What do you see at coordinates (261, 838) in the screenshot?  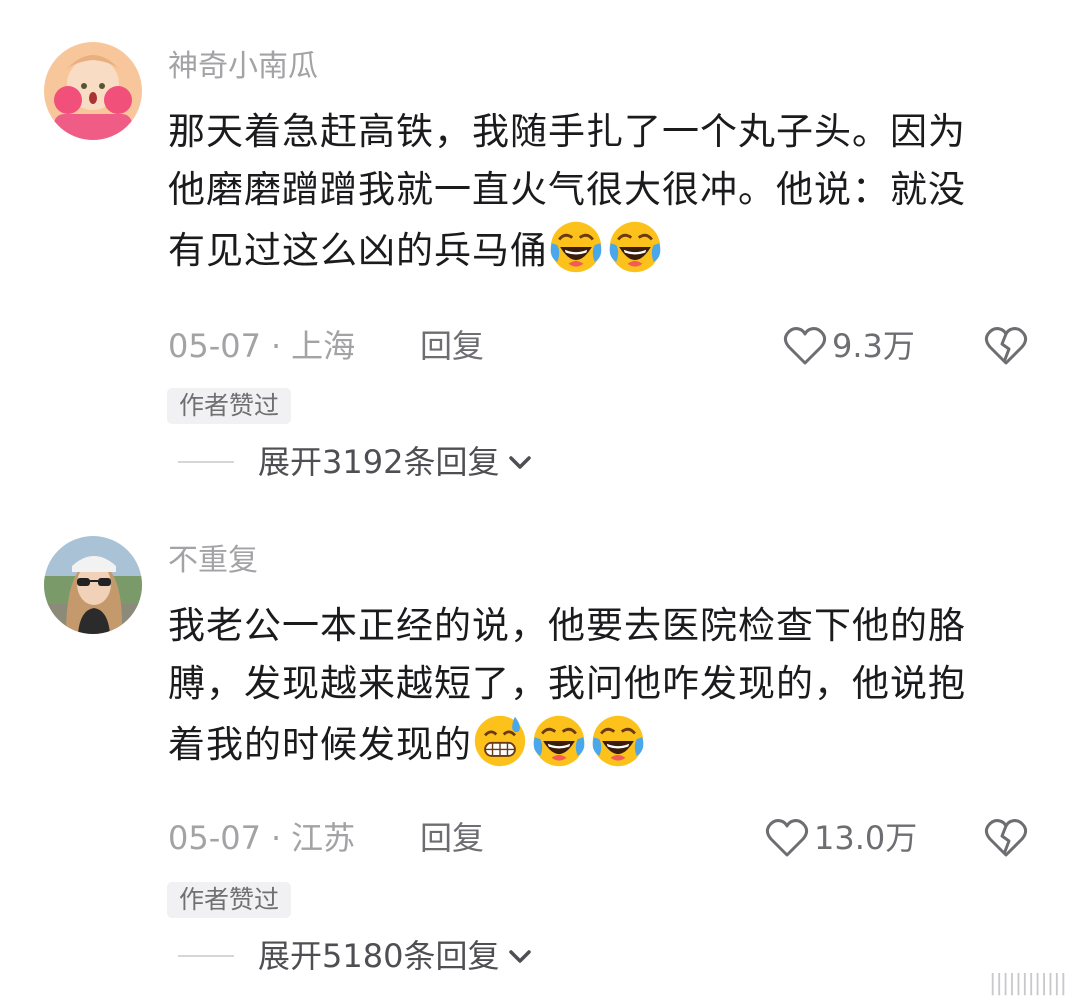 I see `comment-meta: 05-07 · 江苏` at bounding box center [261, 838].